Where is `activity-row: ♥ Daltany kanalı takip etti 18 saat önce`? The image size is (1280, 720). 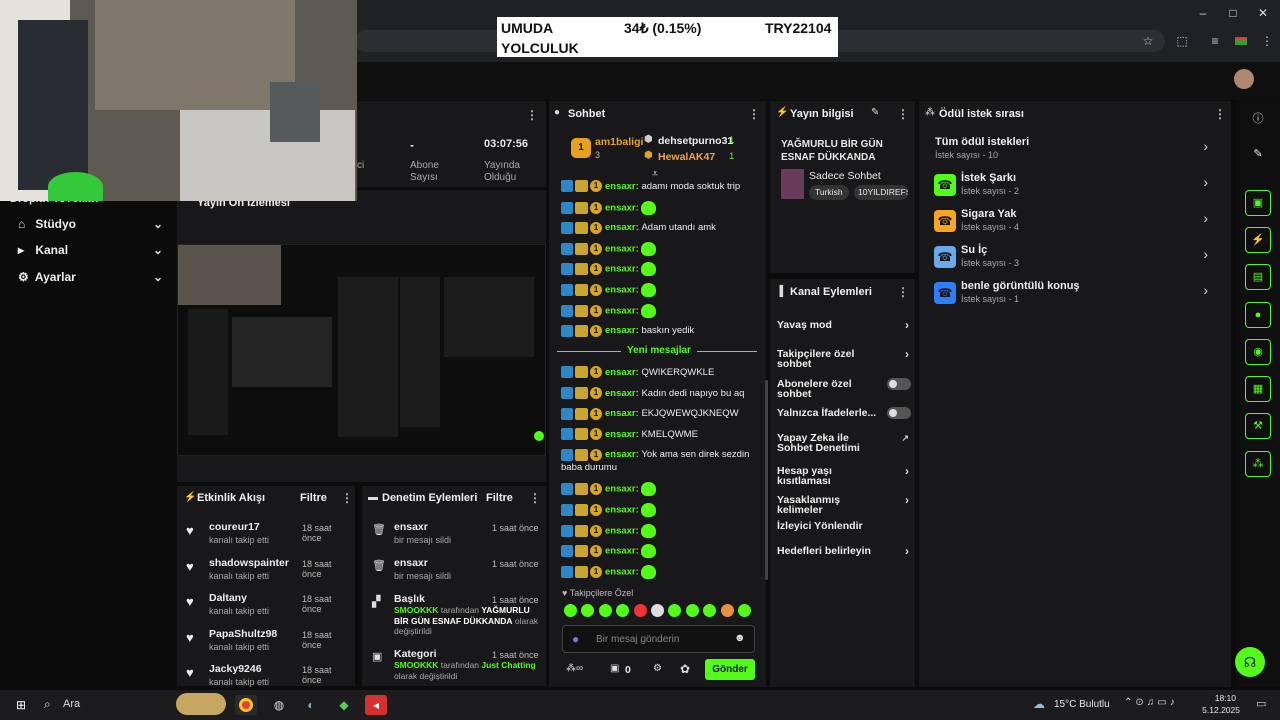 activity-row: ♥ Daltany kanalı takip etti 18 saat önce is located at coordinates (269, 609).